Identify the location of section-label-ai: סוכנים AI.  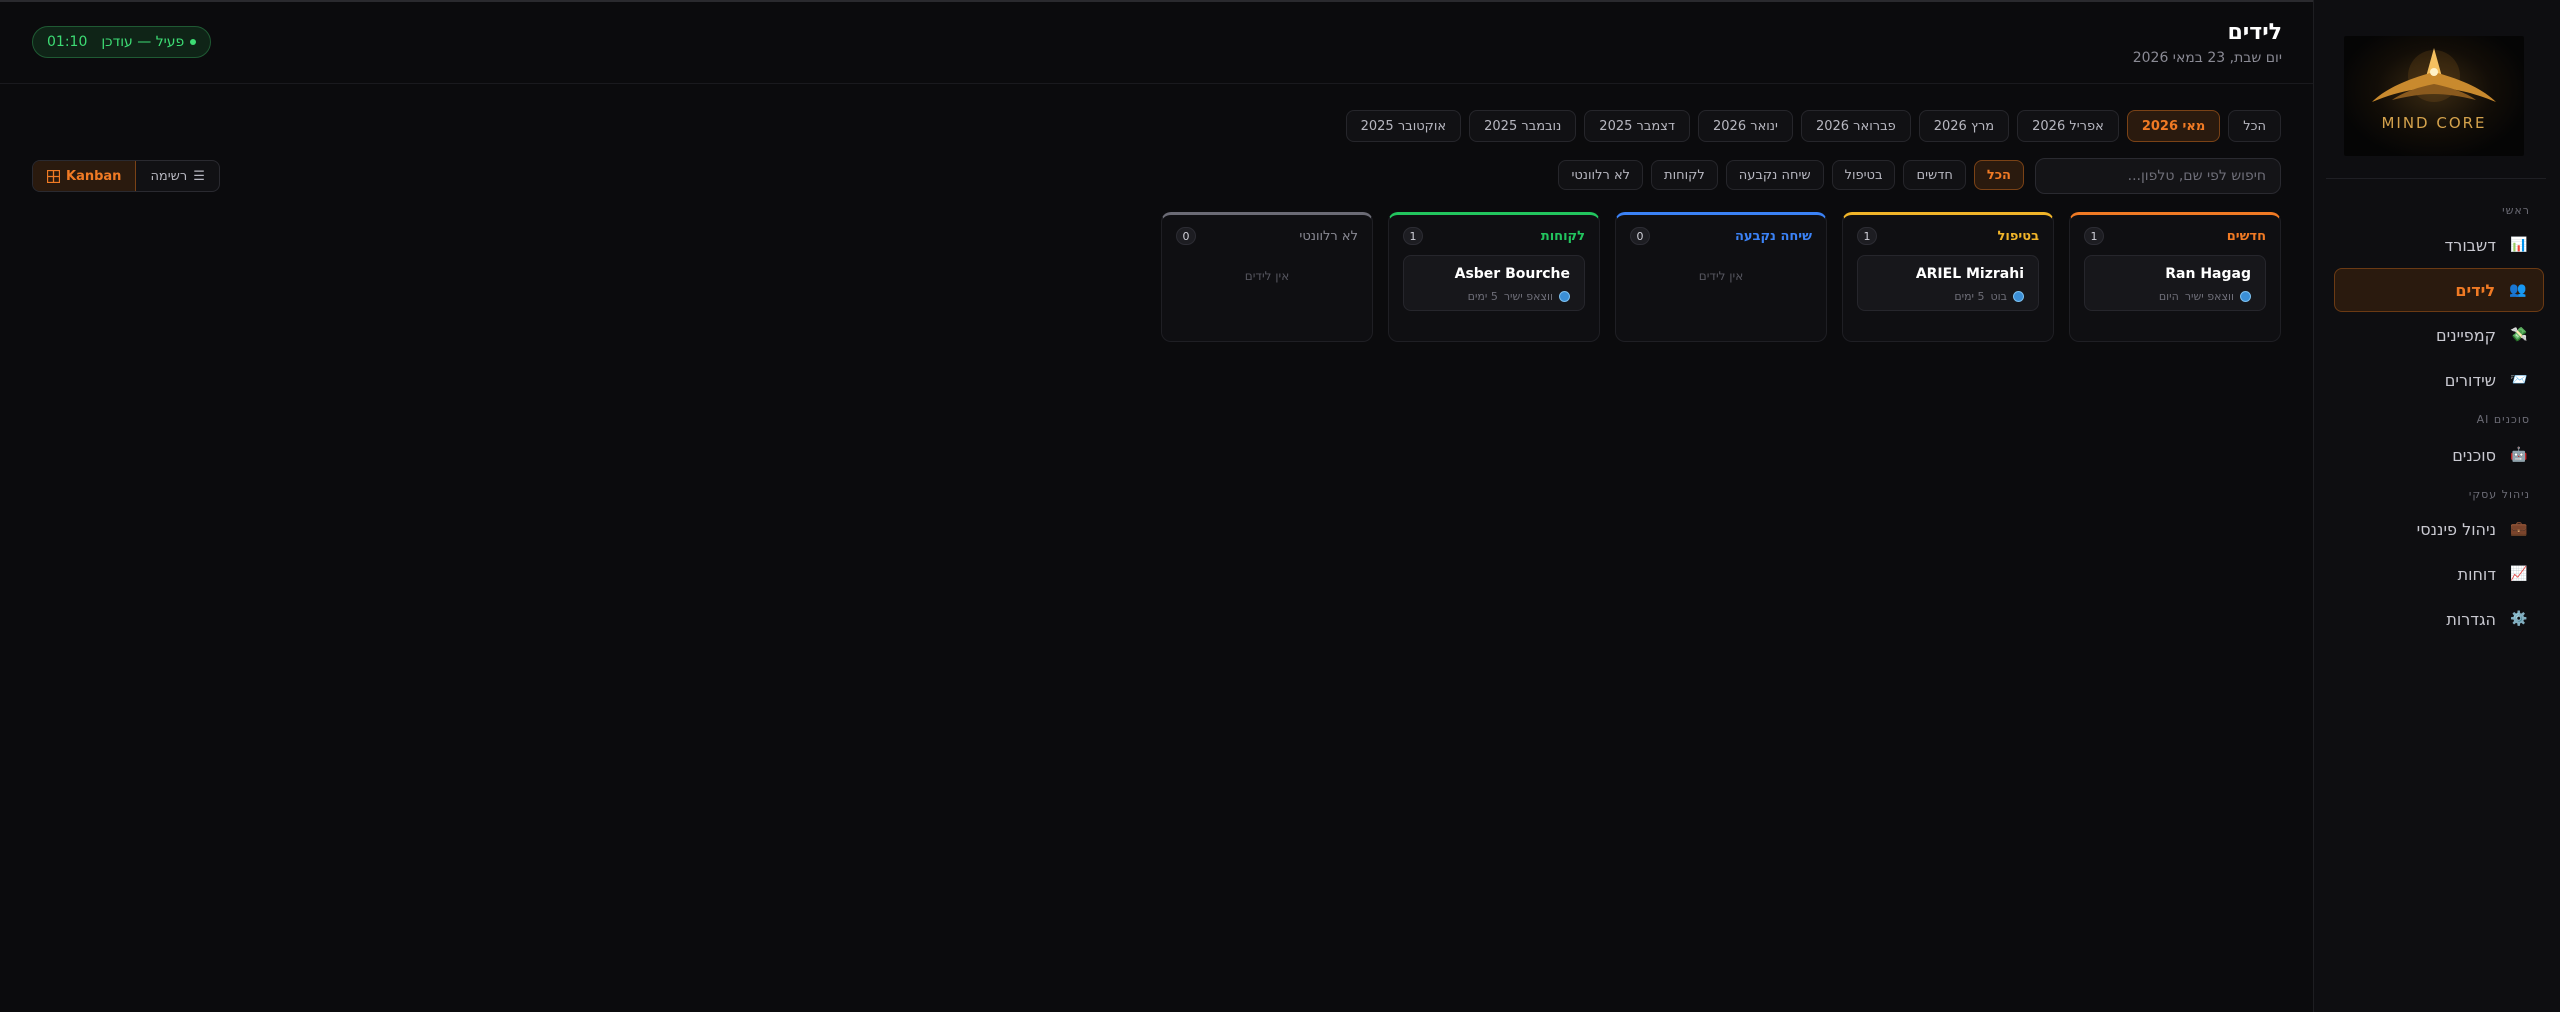
(2503, 419).